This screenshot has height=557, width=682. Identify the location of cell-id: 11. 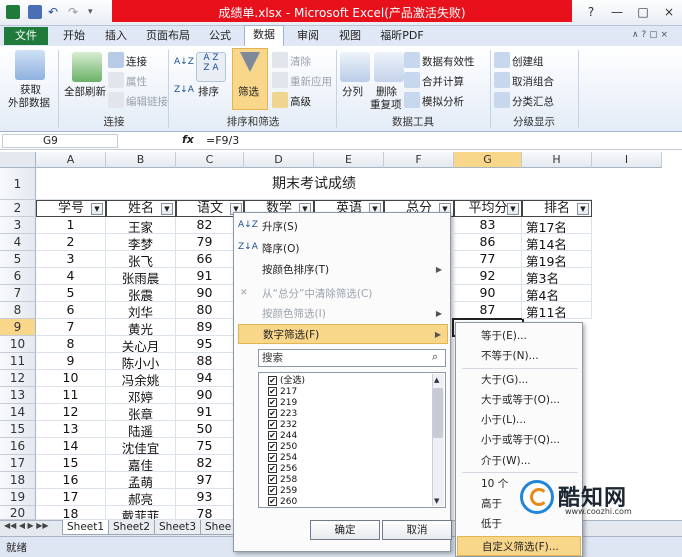
(71, 395).